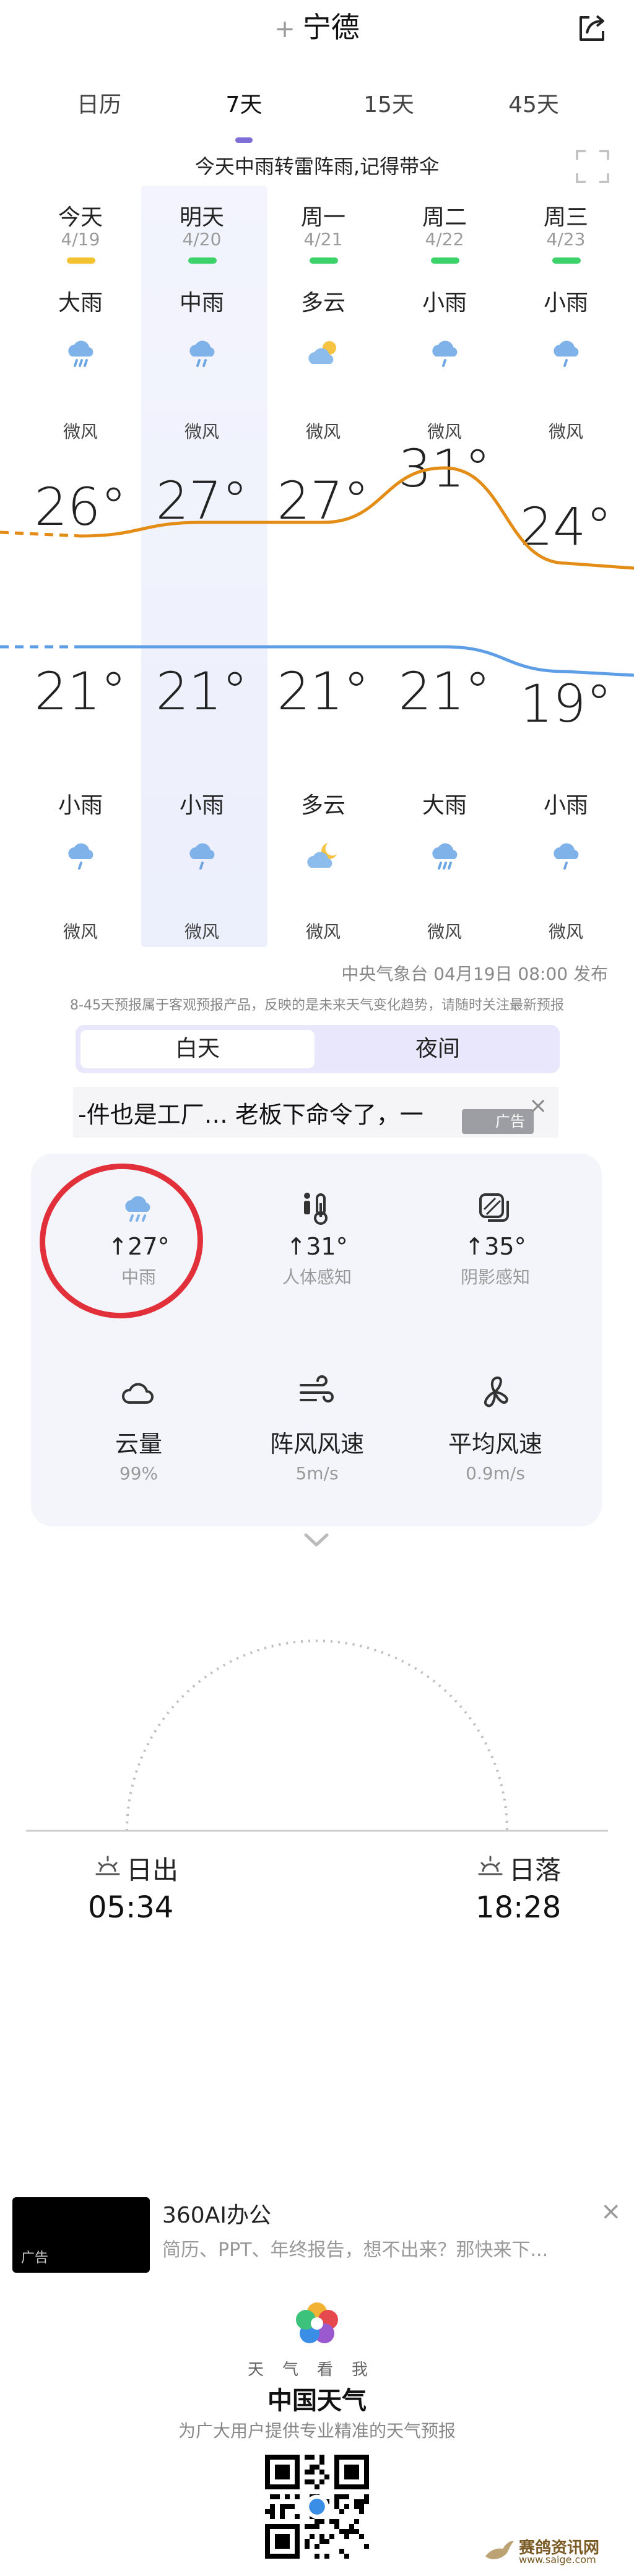  I want to click on sunset-time: 18:28, so click(519, 1907).